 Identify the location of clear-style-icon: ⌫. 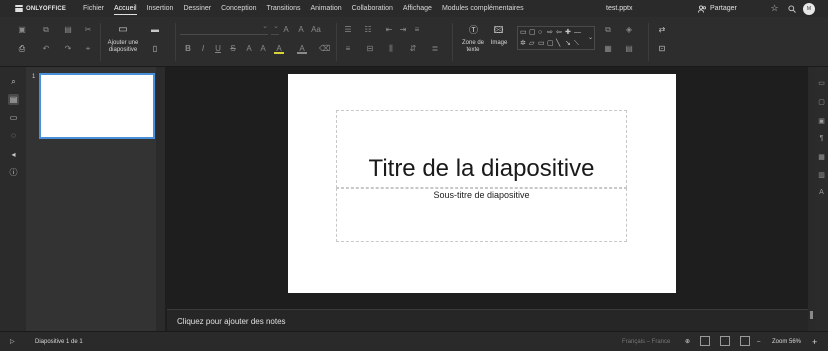
(324, 49).